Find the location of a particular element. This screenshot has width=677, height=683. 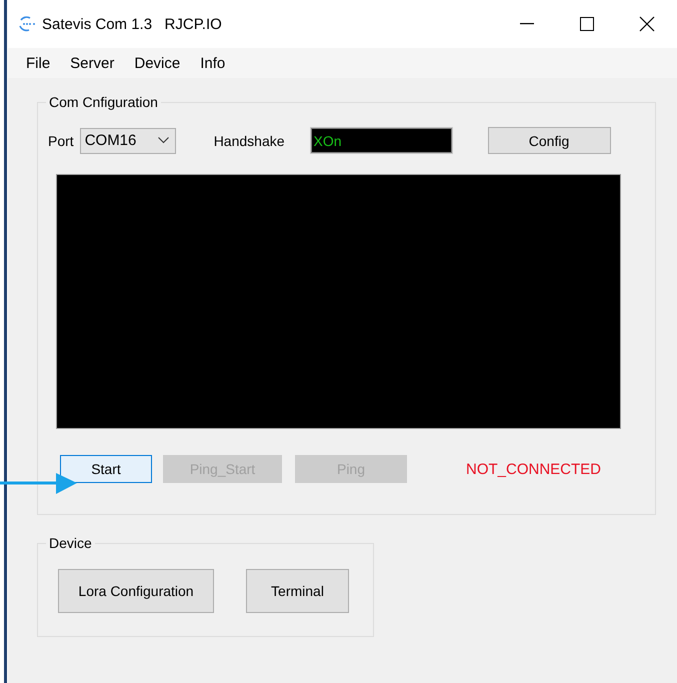

group-title: Device is located at coordinates (70, 543).